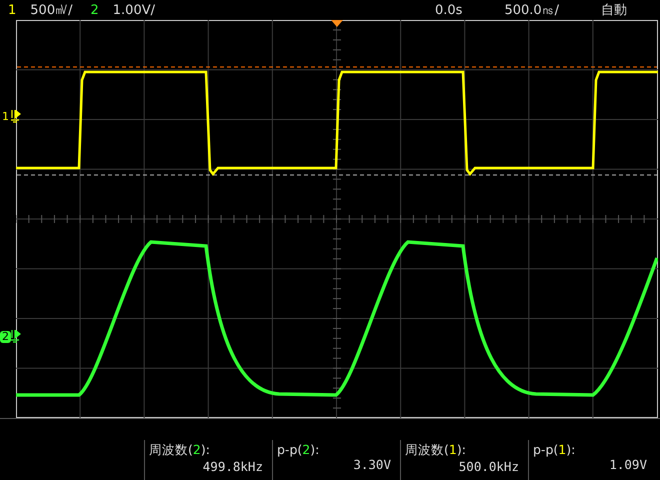  I want to click on channel-number: 2, so click(94, 10).